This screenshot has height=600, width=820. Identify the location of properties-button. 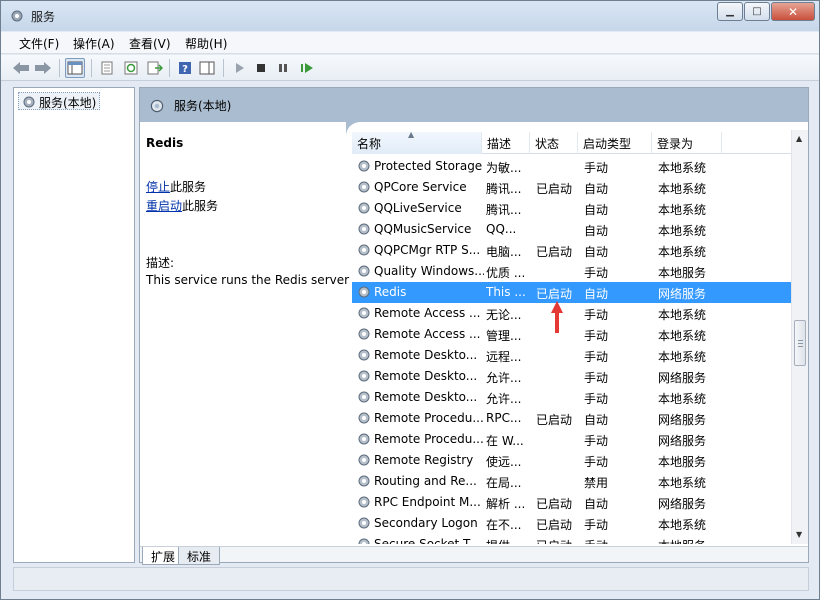
(107, 68).